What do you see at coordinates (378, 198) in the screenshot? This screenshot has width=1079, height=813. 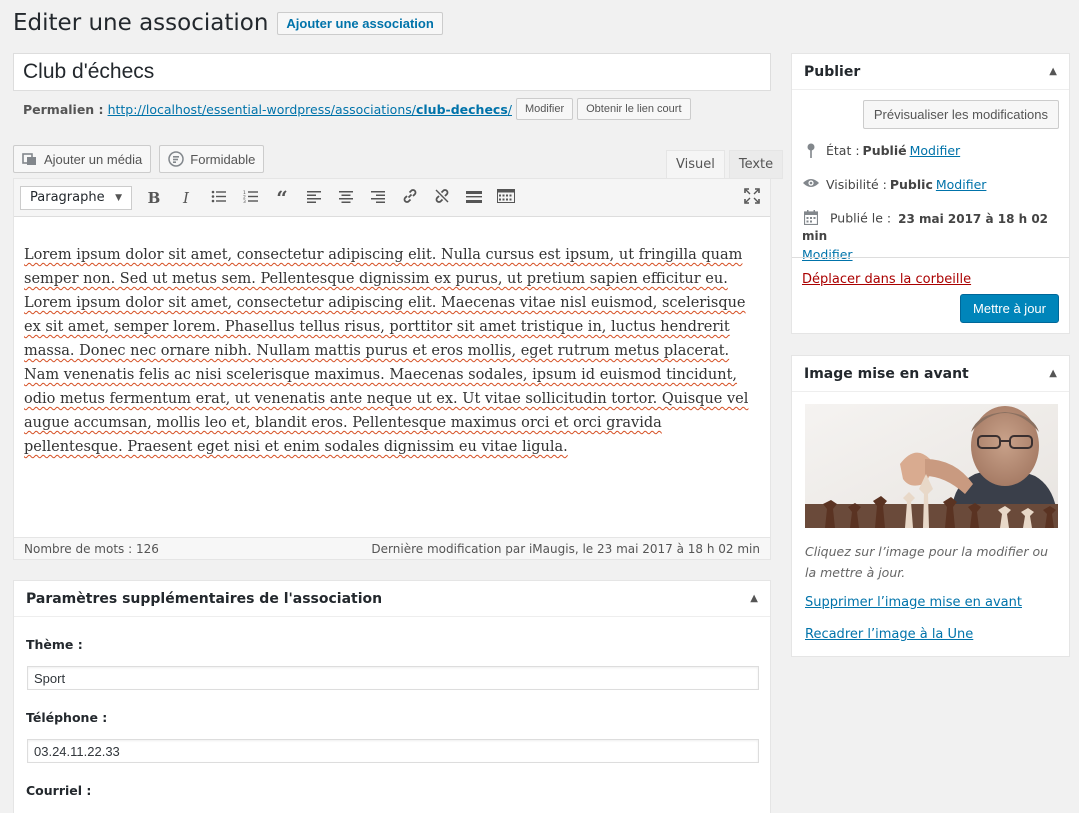 I see `align-right-icon` at bounding box center [378, 198].